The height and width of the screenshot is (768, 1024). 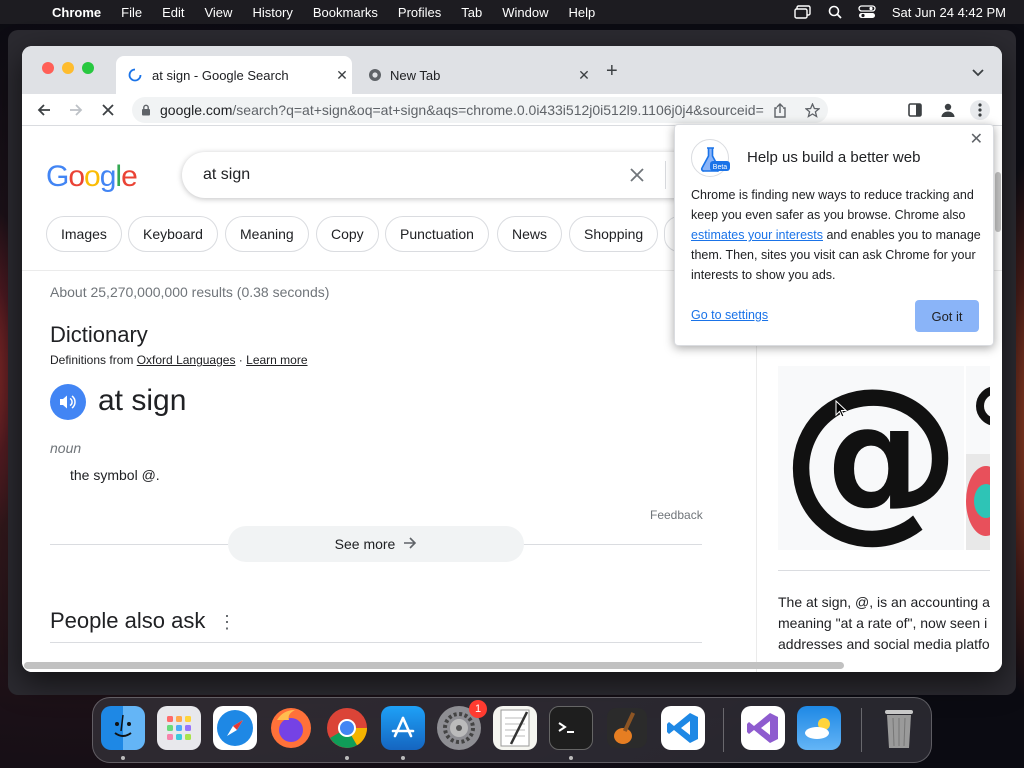 What do you see at coordinates (812, 110) in the screenshot?
I see `bookmark-star-icon` at bounding box center [812, 110].